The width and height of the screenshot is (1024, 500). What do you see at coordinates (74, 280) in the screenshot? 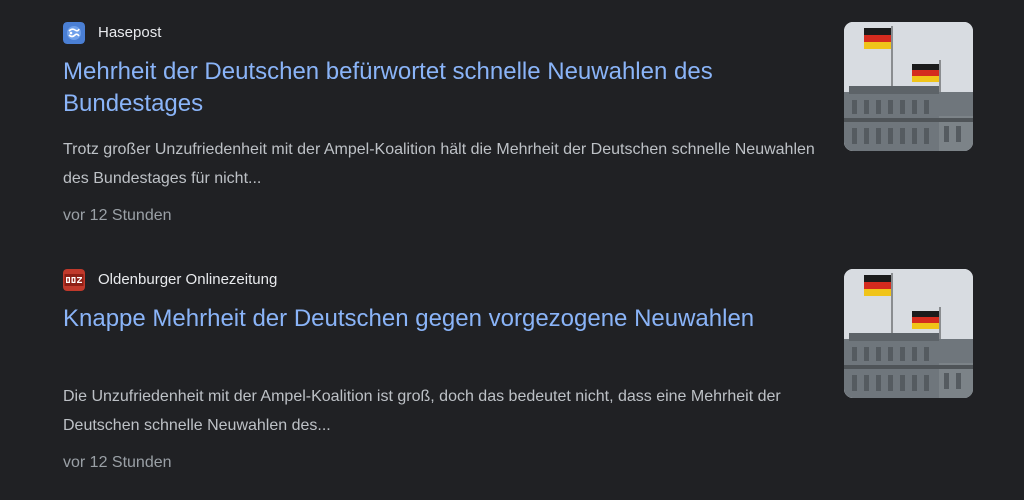
I see `ooz-favicon-icon` at bounding box center [74, 280].